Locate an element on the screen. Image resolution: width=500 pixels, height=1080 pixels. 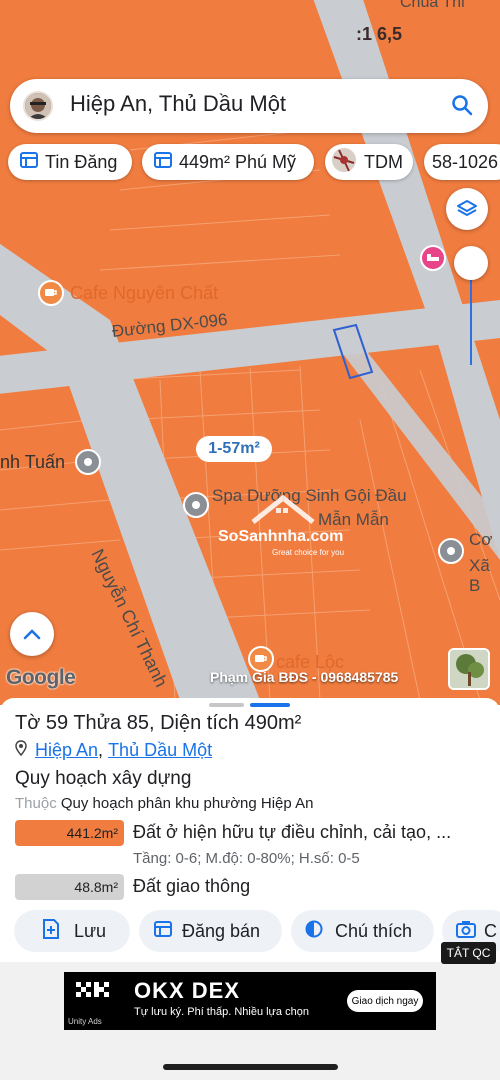
ad-tagline: Tự lưu ký. Phí thấp. Nhiều lựa chọn is located at coordinates (221, 1012).